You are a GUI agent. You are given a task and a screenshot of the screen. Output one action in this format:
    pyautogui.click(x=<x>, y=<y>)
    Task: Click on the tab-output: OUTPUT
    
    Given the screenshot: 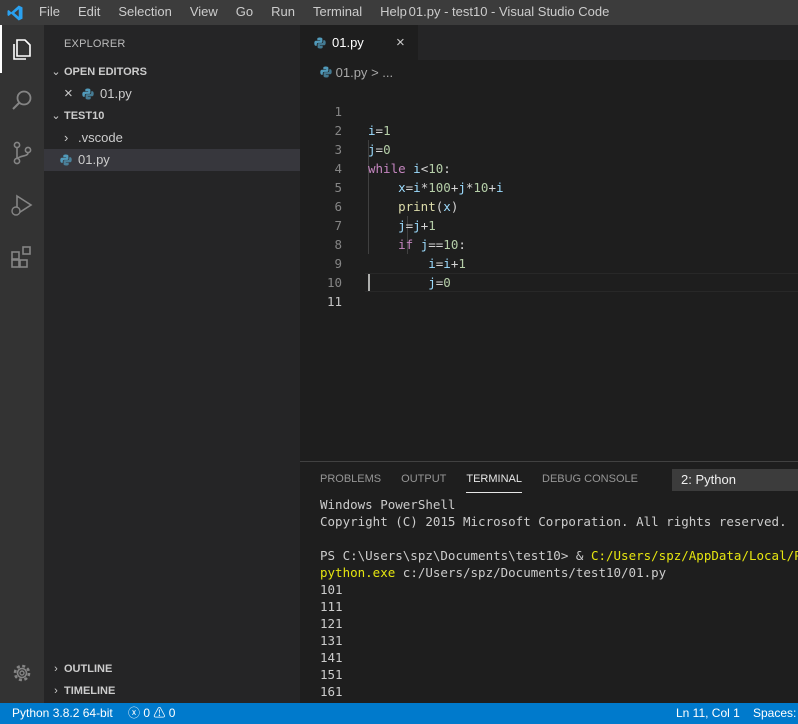 What is the action you would take?
    pyautogui.click(x=423, y=482)
    